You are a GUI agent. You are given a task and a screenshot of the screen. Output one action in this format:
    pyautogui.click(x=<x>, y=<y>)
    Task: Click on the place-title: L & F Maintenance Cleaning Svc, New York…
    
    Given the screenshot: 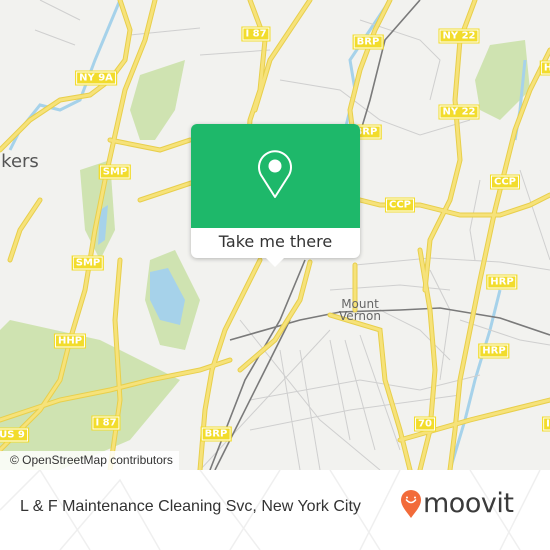 What is the action you would take?
    pyautogui.click(x=190, y=506)
    